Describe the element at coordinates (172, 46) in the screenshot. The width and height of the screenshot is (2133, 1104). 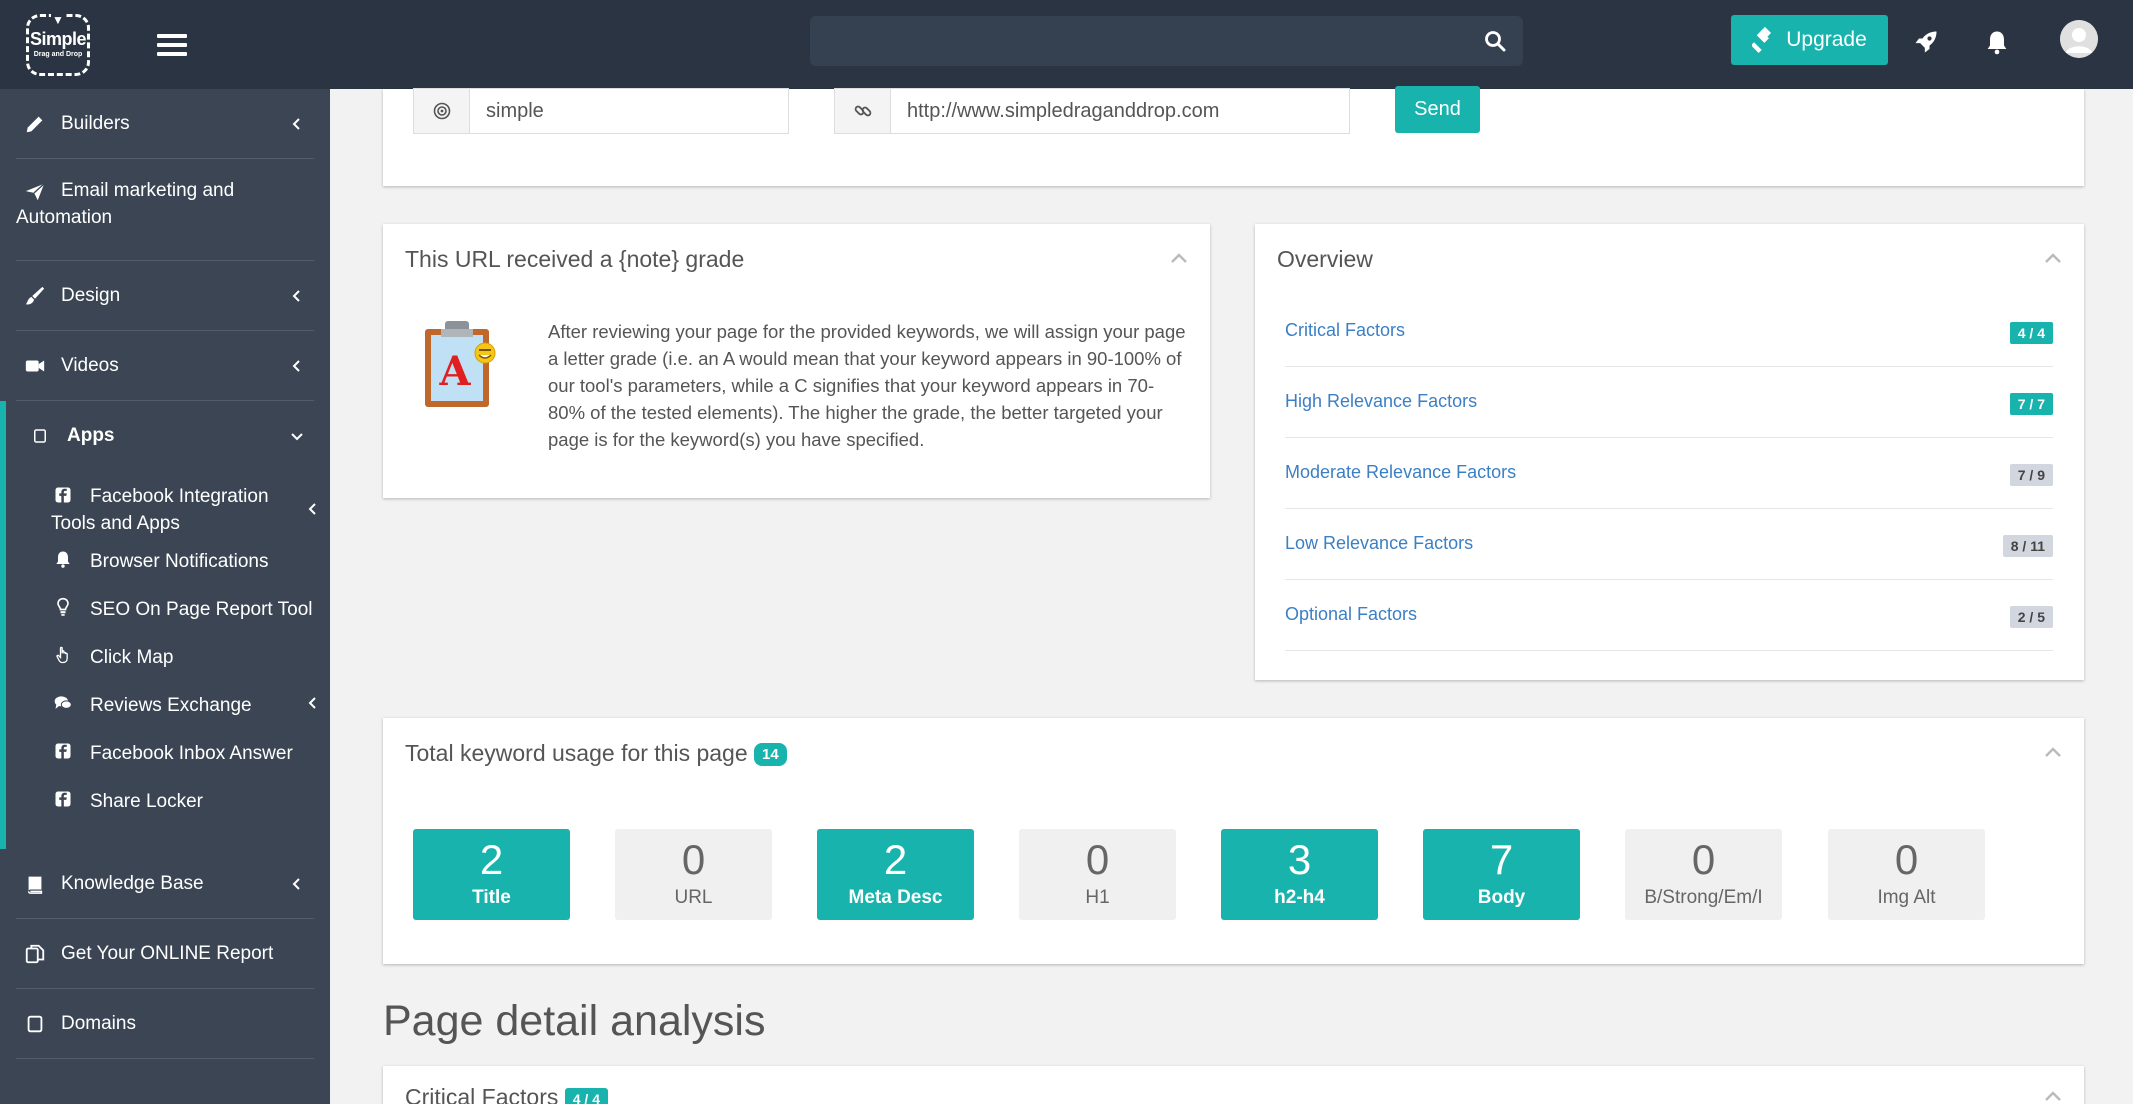
I see `hamburger-menu-icon` at that location.